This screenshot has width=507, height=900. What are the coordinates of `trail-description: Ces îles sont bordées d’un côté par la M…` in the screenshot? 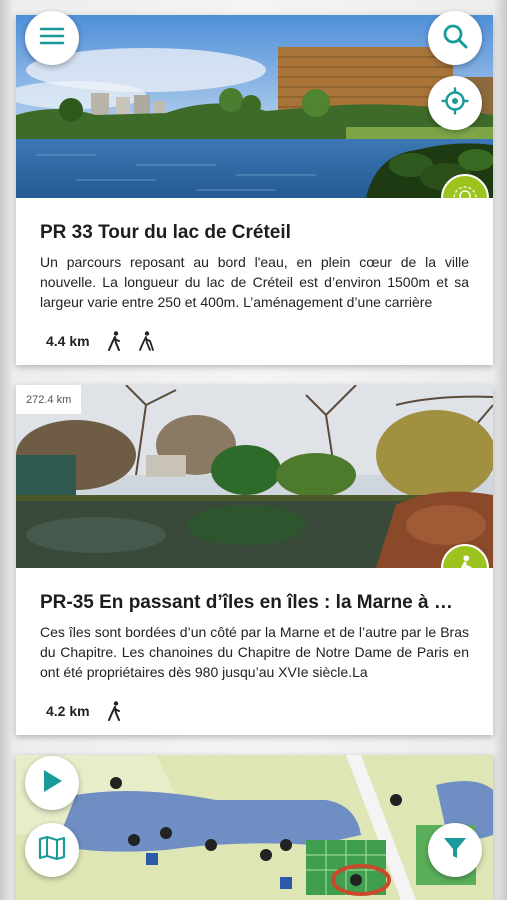 It's located at (254, 652).